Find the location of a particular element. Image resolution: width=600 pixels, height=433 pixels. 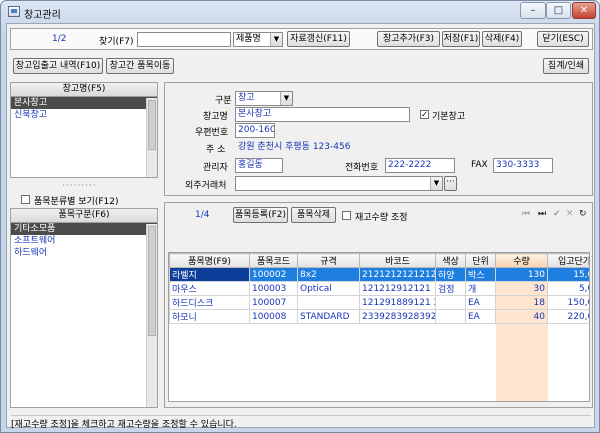

table-cell: 100002 is located at coordinates (273, 274).